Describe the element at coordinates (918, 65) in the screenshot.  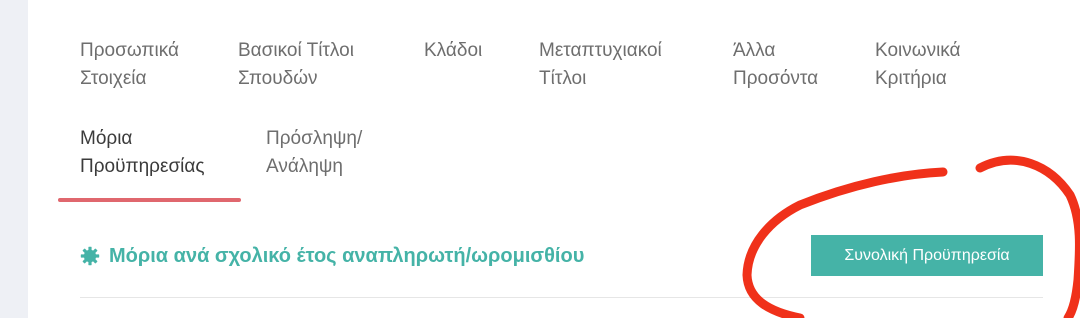
I see `tab-social-criteria: Κοινωνικά Κριτήρια` at that location.